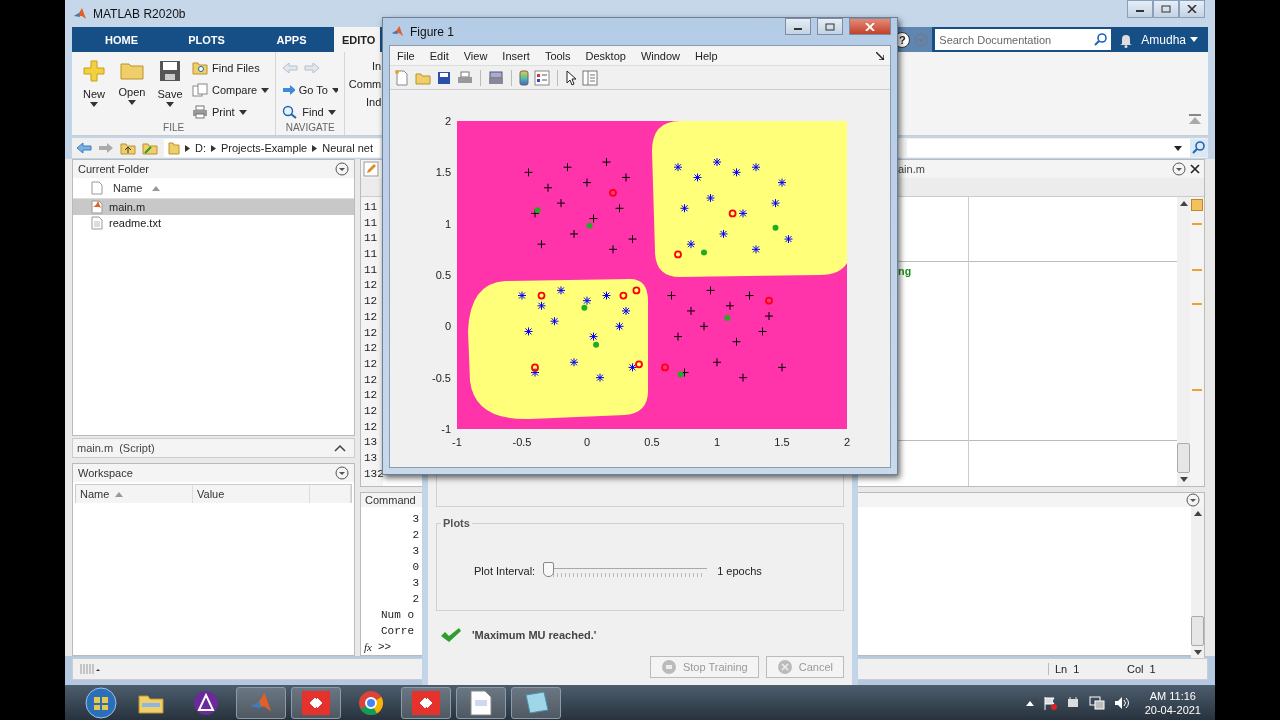 The image size is (1280, 720). What do you see at coordinates (1072, 702) in the screenshot?
I see `device-icon` at bounding box center [1072, 702].